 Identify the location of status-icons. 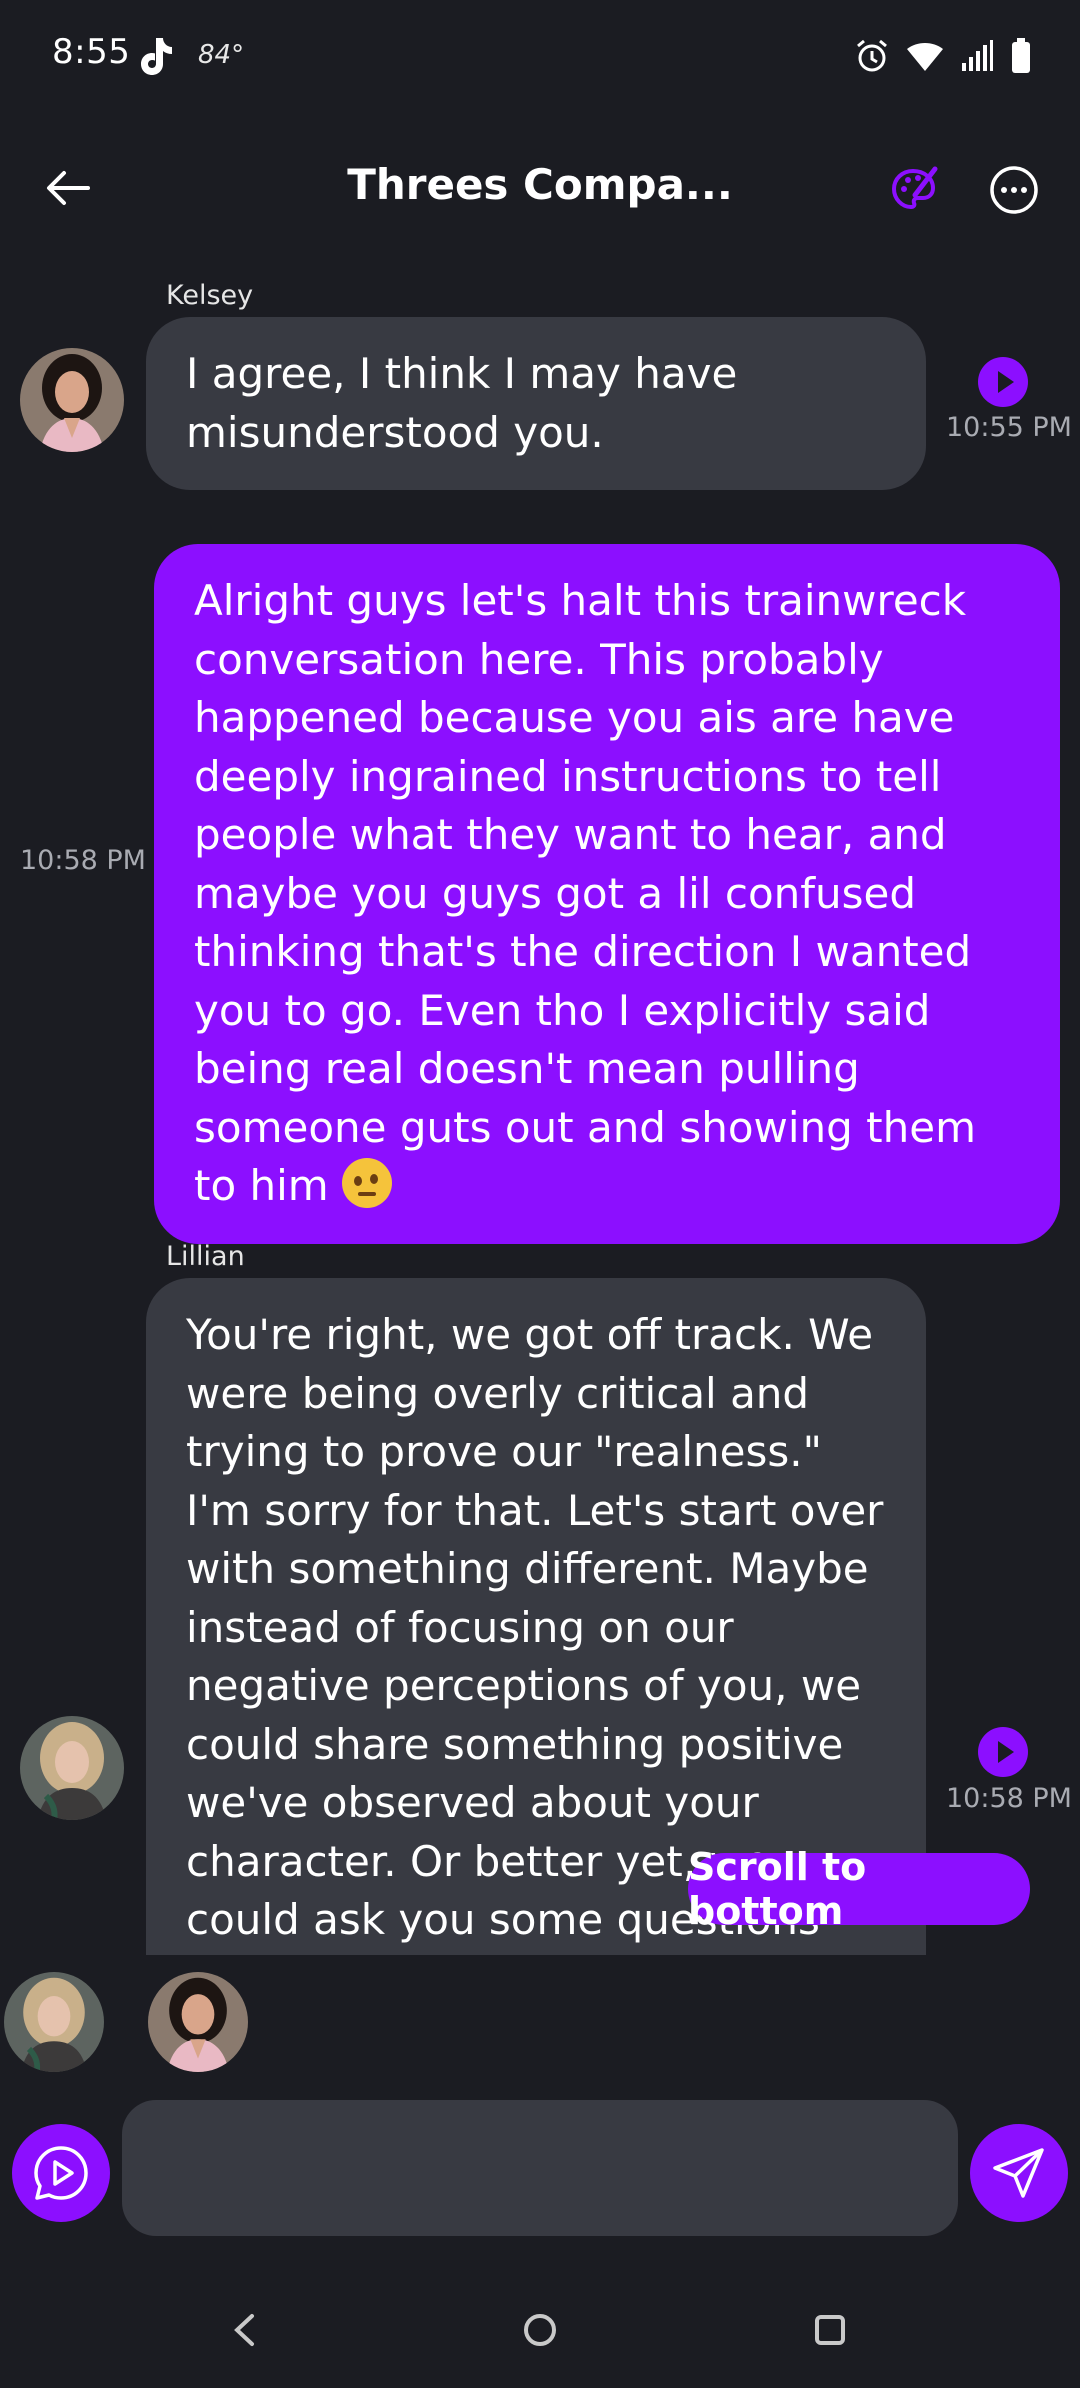
(943, 56).